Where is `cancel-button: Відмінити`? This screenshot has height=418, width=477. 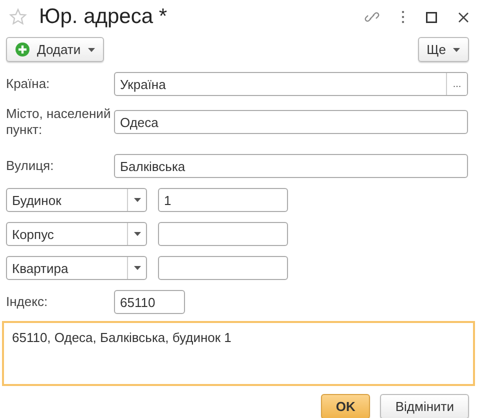 cancel-button: Відмінити is located at coordinates (424, 406).